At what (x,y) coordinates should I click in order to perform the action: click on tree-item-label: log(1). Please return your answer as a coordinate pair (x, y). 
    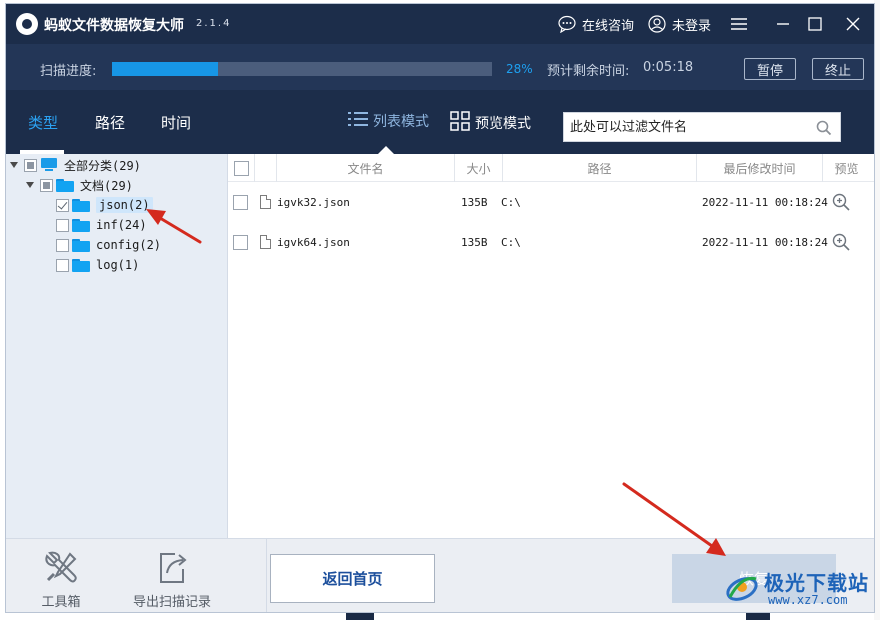
    Looking at the image, I should click on (118, 265).